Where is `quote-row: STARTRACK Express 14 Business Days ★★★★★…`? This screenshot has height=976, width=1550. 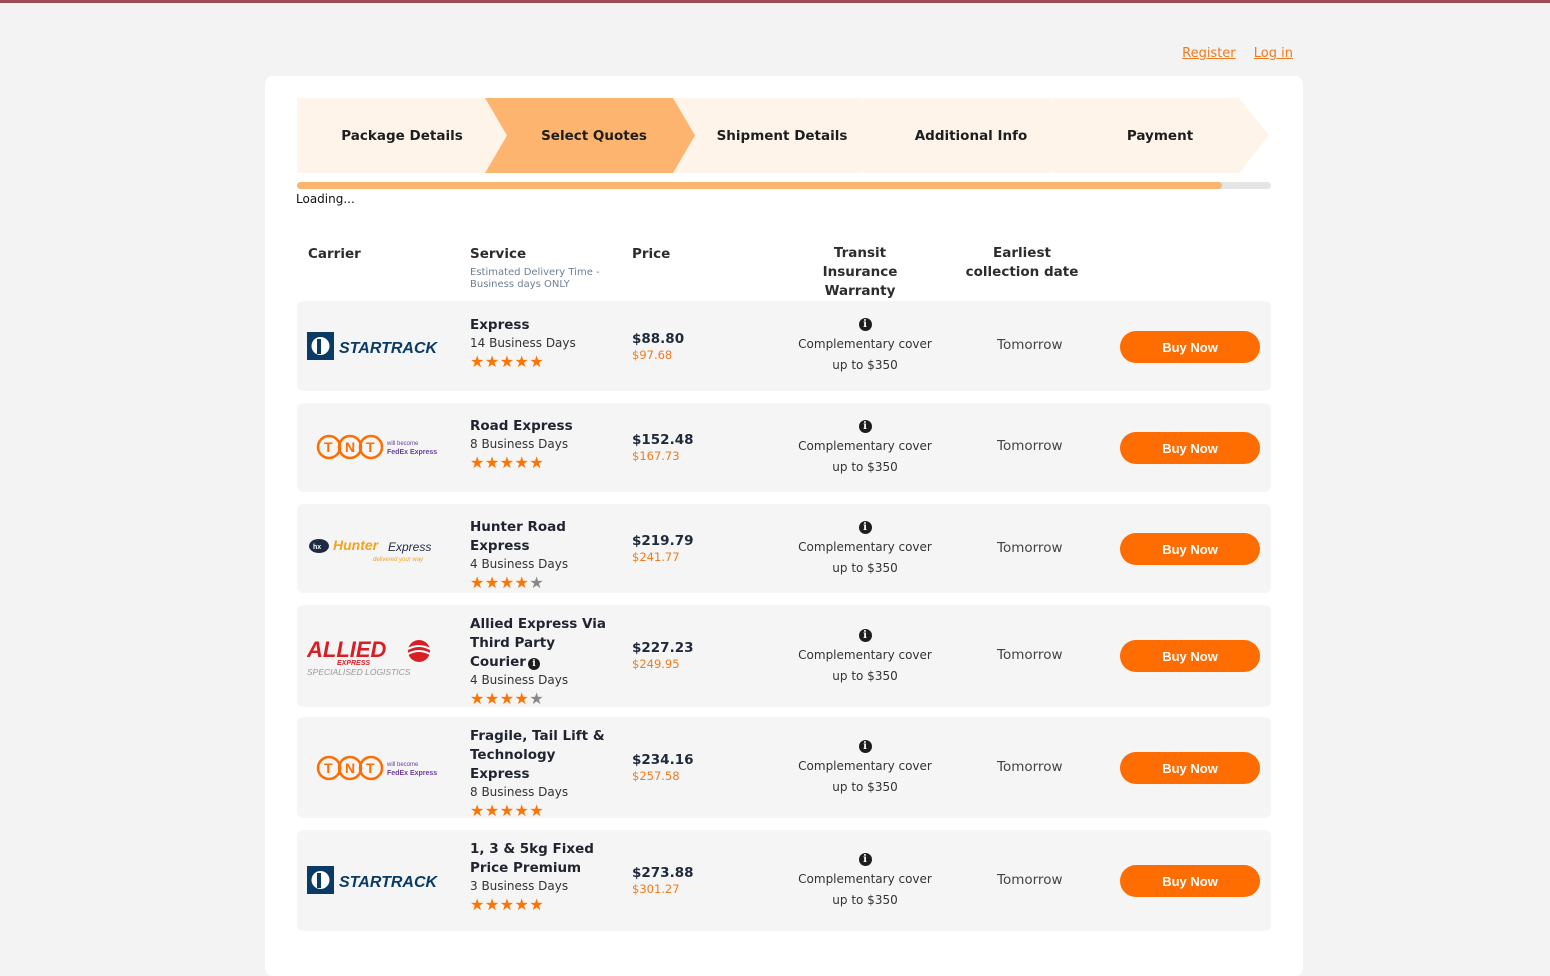 quote-row: STARTRACK Express 14 Business Days ★★★★★… is located at coordinates (784, 346).